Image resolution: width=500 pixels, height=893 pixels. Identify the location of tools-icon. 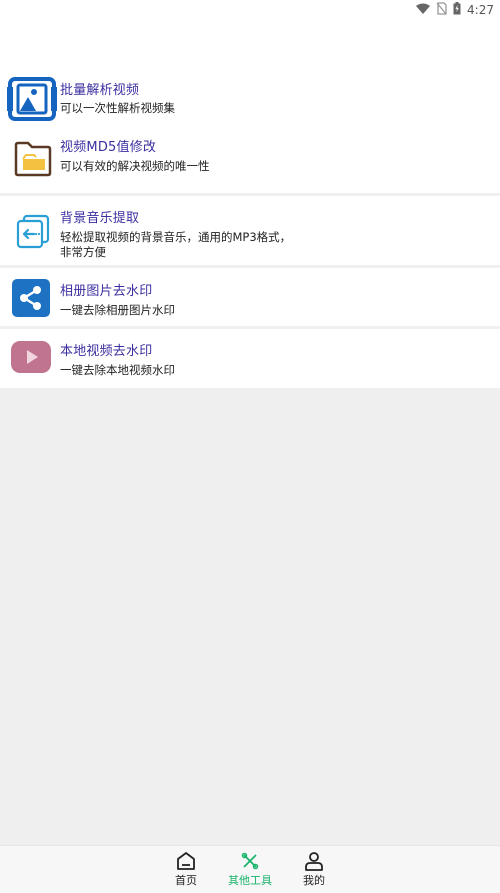
(250, 861).